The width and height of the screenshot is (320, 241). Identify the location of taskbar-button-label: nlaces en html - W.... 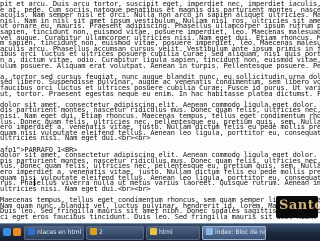
(60, 232).